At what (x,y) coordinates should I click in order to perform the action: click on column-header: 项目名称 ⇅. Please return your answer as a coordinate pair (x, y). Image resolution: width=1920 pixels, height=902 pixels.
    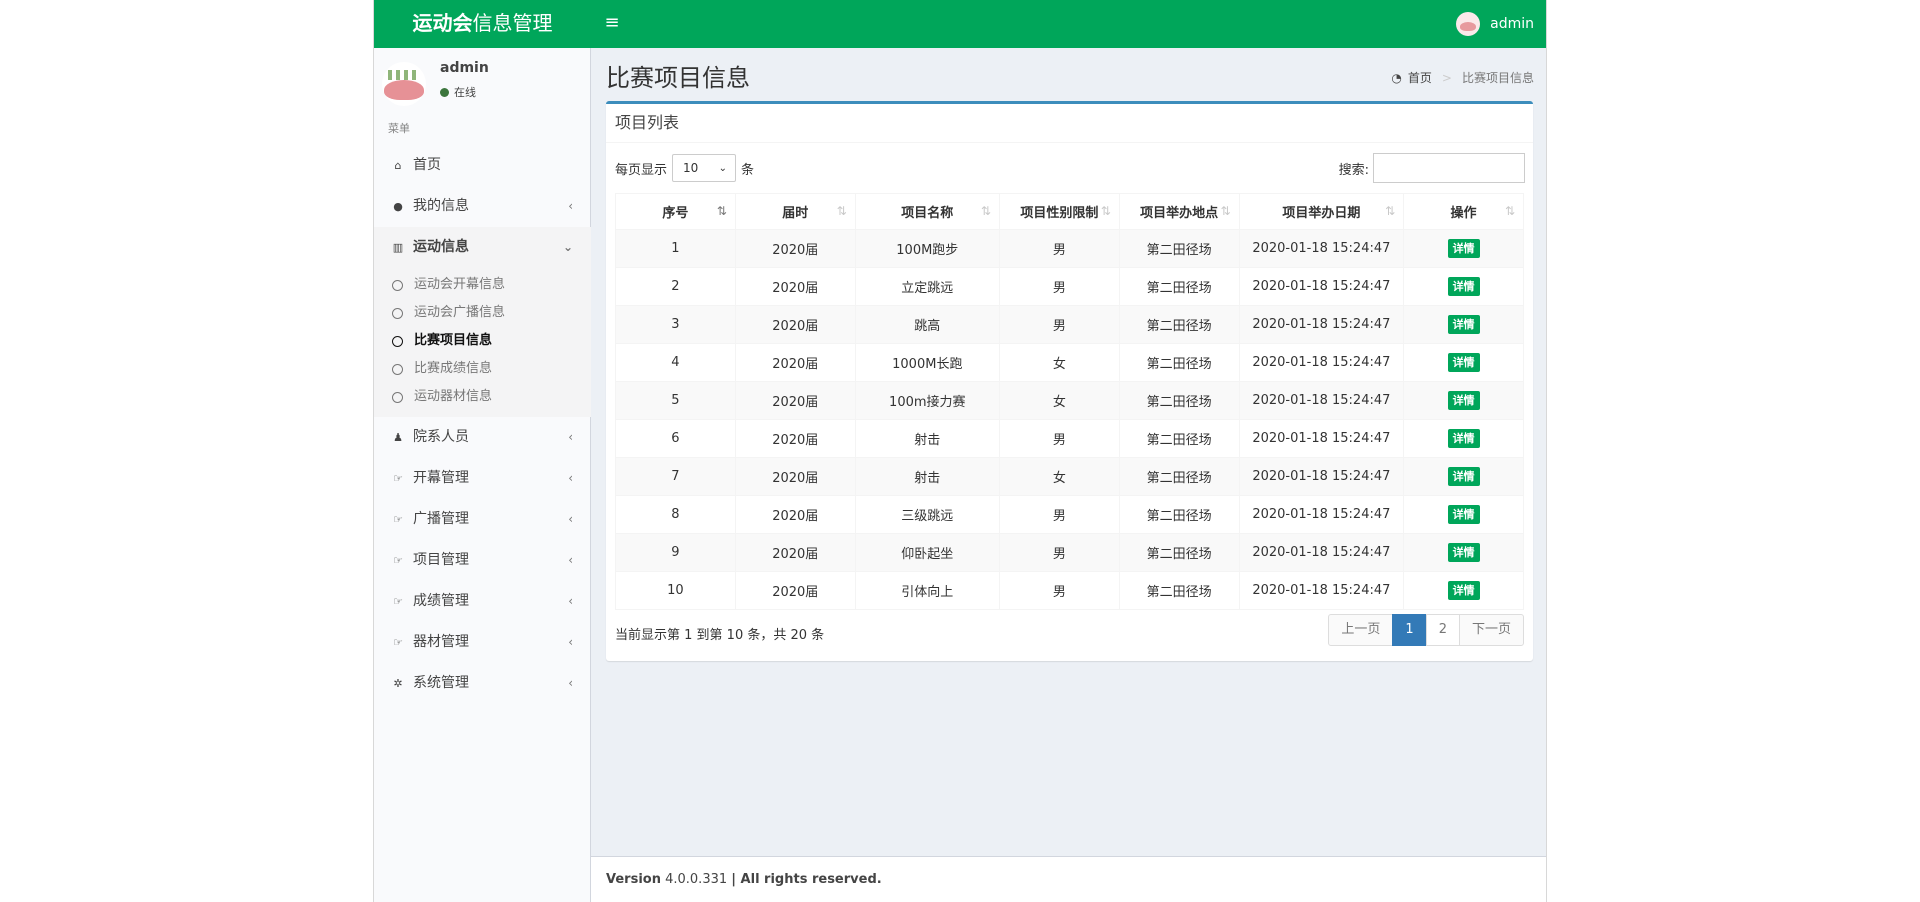
    Looking at the image, I should click on (927, 211).